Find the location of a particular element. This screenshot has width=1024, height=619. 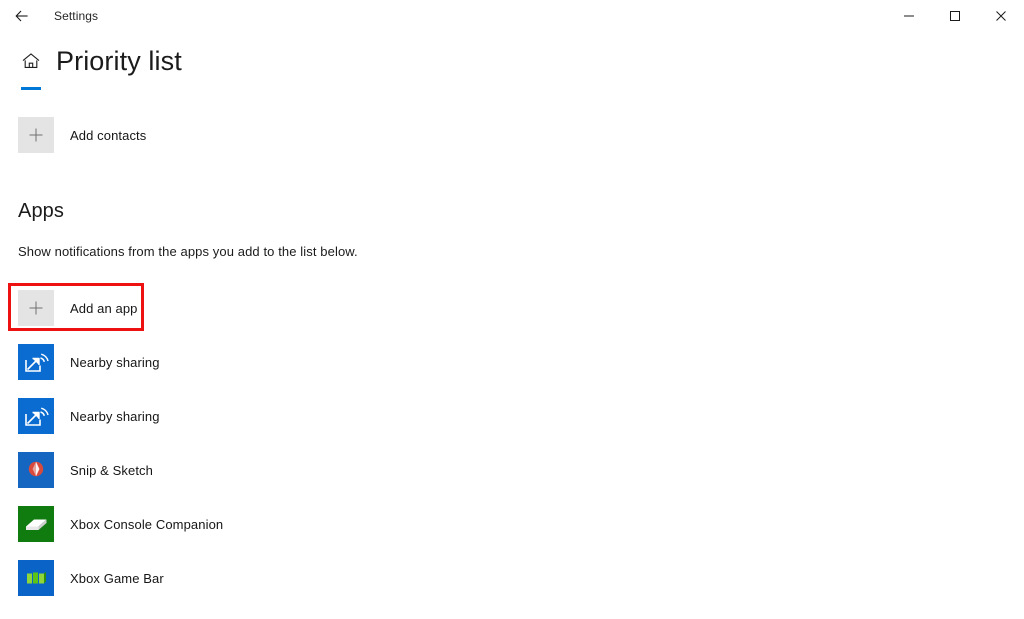

page-header: Priority list is located at coordinates (99, 67).